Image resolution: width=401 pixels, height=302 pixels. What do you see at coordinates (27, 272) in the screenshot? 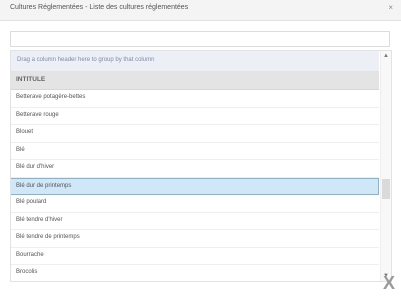
I see `row-text: Brocolis` at bounding box center [27, 272].